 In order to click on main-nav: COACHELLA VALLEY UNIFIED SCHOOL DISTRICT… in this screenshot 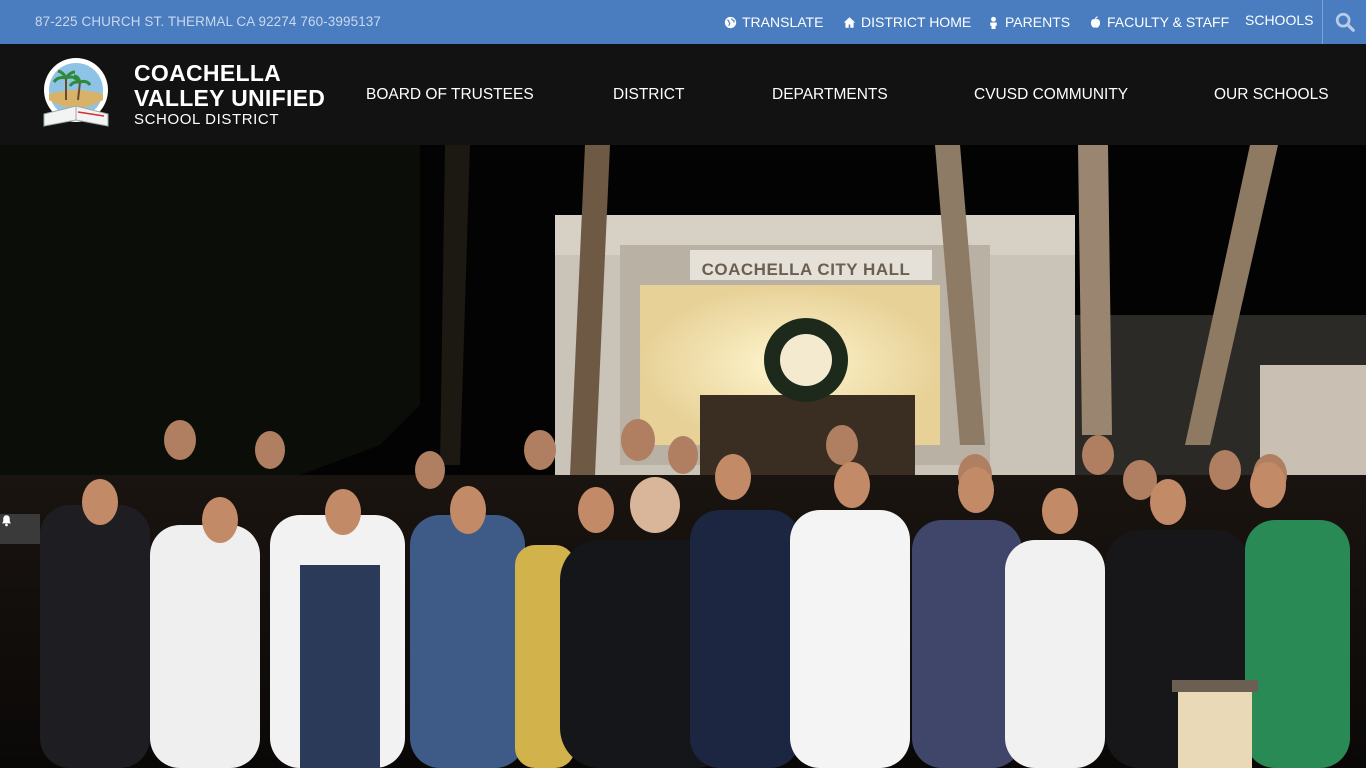, I will do `click(683, 94)`.